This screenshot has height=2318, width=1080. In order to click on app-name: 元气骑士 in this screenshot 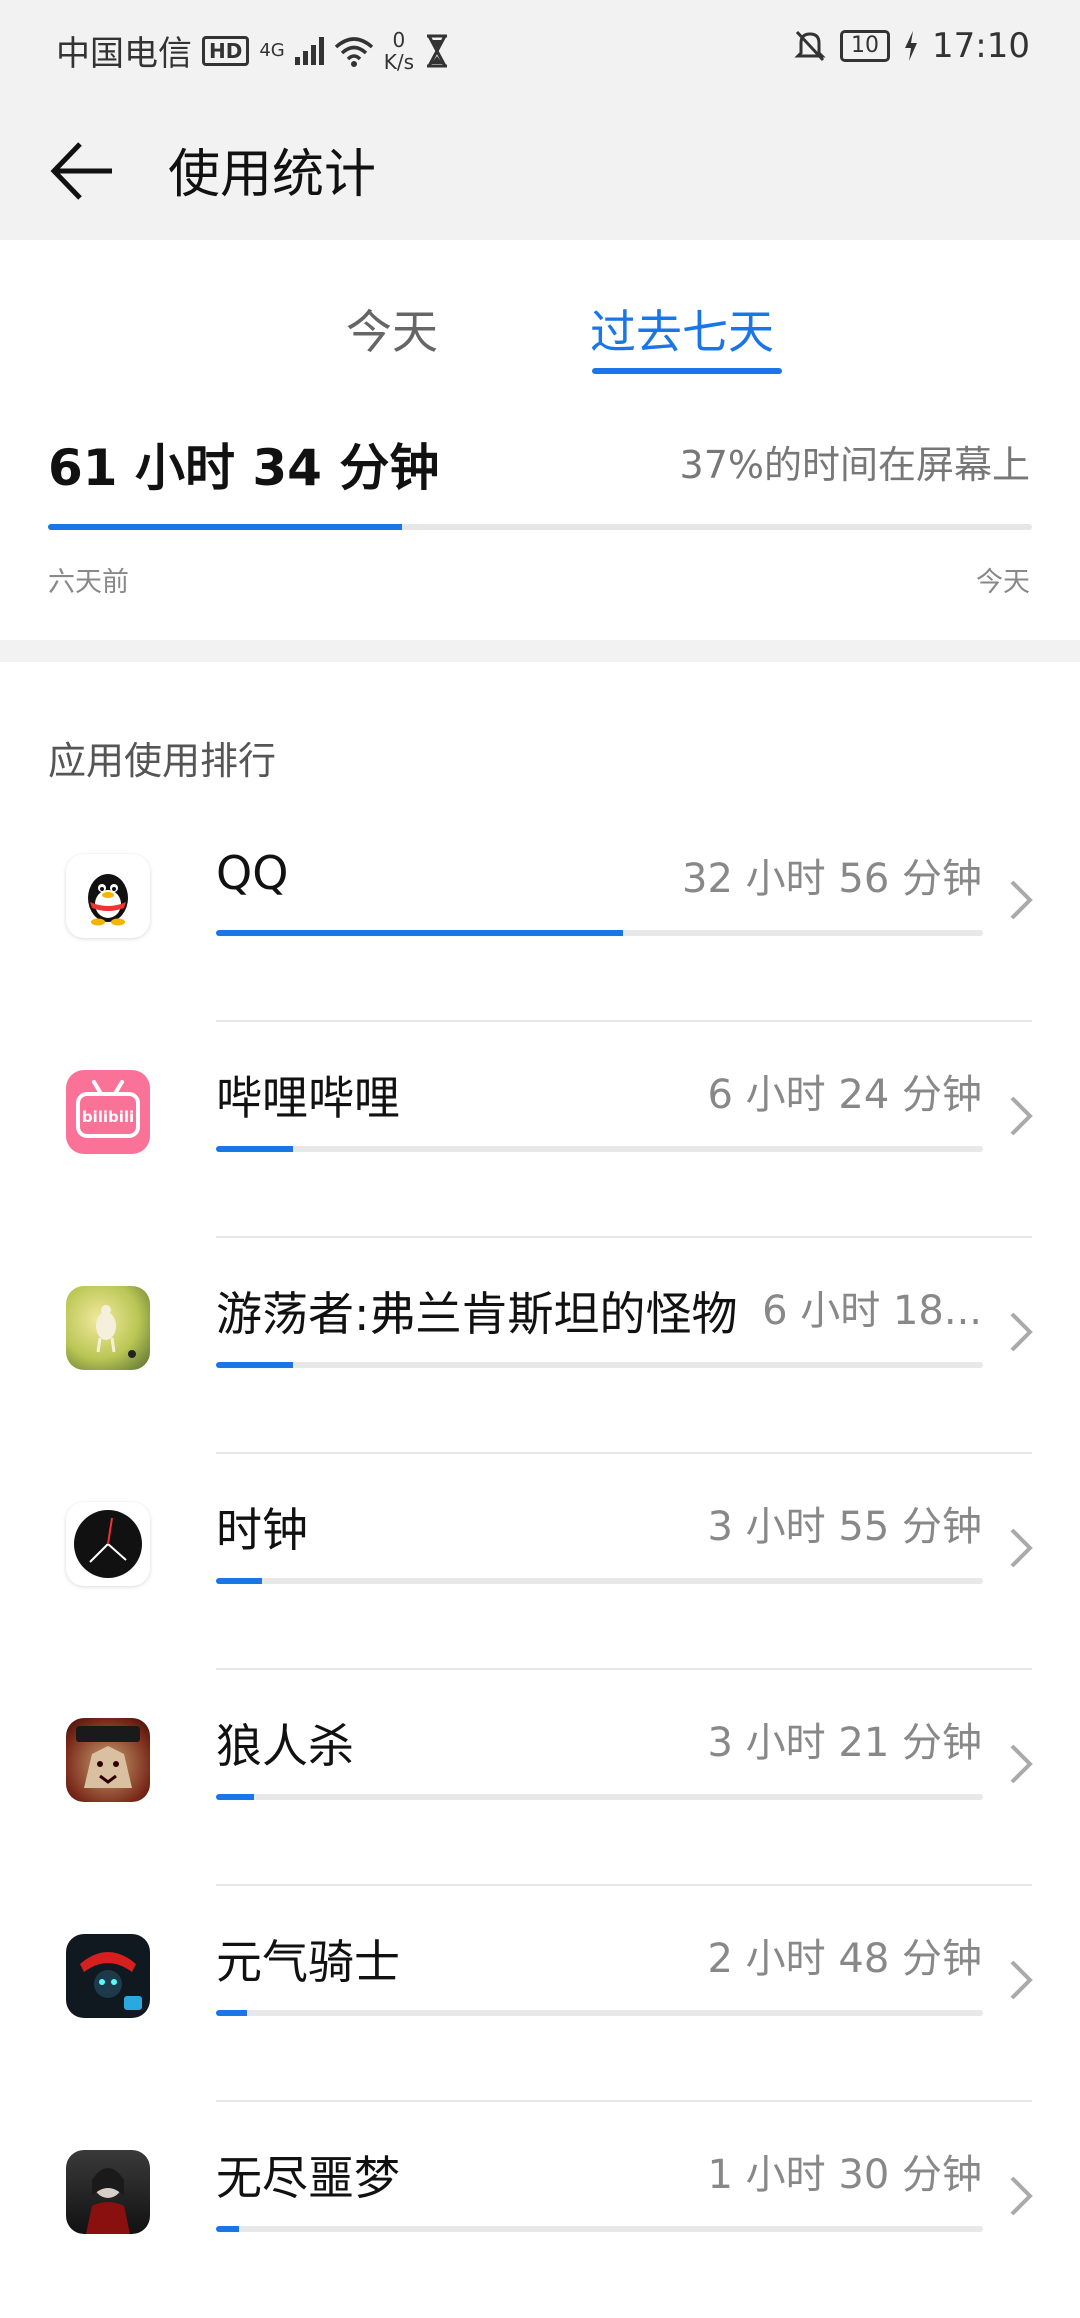, I will do `click(308, 1962)`.